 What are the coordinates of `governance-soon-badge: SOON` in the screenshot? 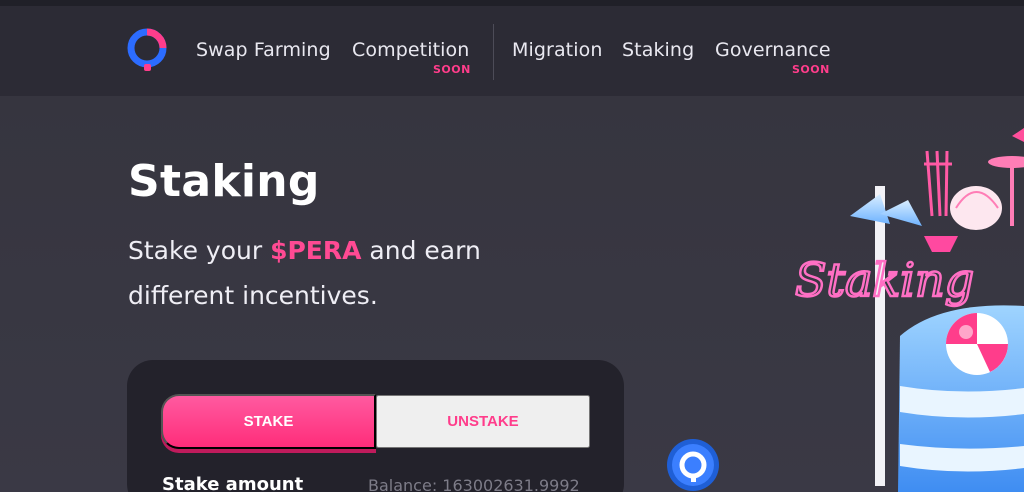 It's located at (811, 69).